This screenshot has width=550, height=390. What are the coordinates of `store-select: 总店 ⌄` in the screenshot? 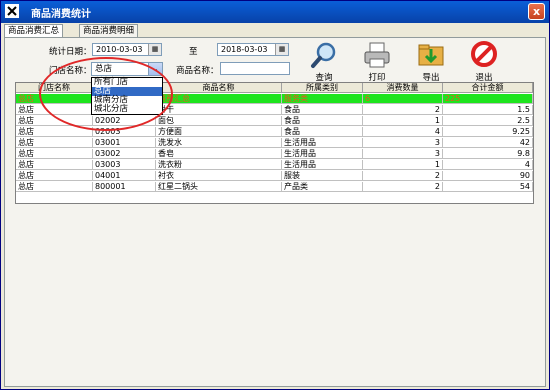 It's located at (127, 69).